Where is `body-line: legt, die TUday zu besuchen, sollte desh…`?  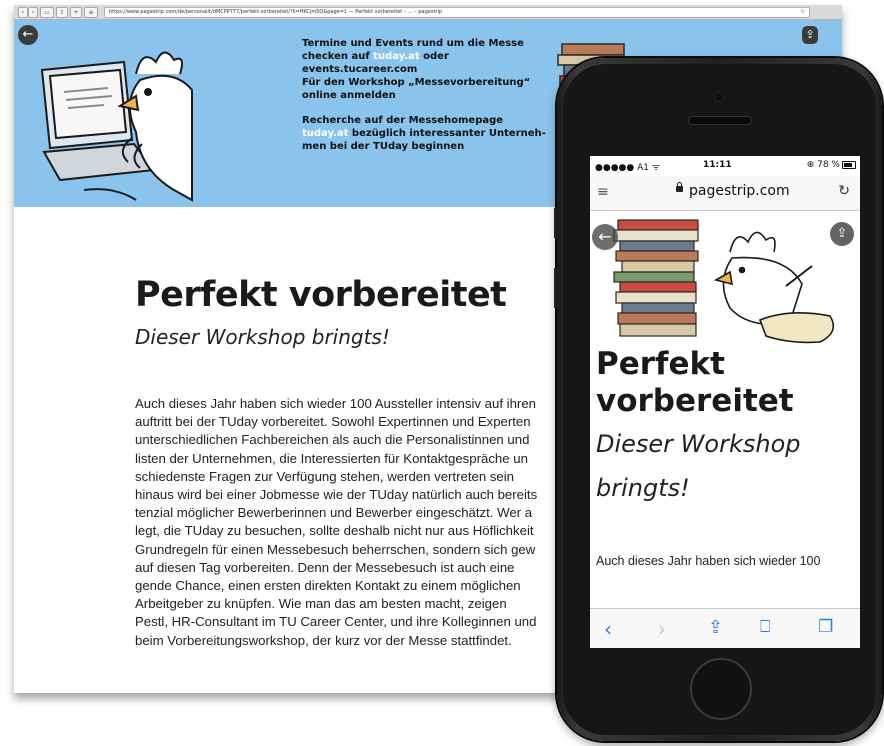 body-line: legt, die TUday zu besuchen, sollte desh… is located at coordinates (334, 531).